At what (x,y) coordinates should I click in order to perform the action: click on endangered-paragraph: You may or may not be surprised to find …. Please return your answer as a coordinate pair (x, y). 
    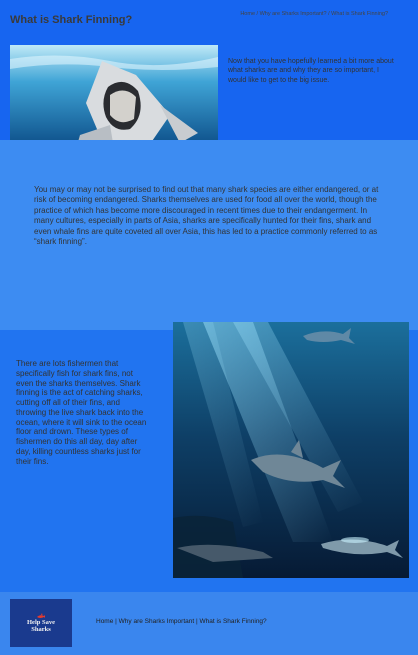
    Looking at the image, I should click on (206, 215).